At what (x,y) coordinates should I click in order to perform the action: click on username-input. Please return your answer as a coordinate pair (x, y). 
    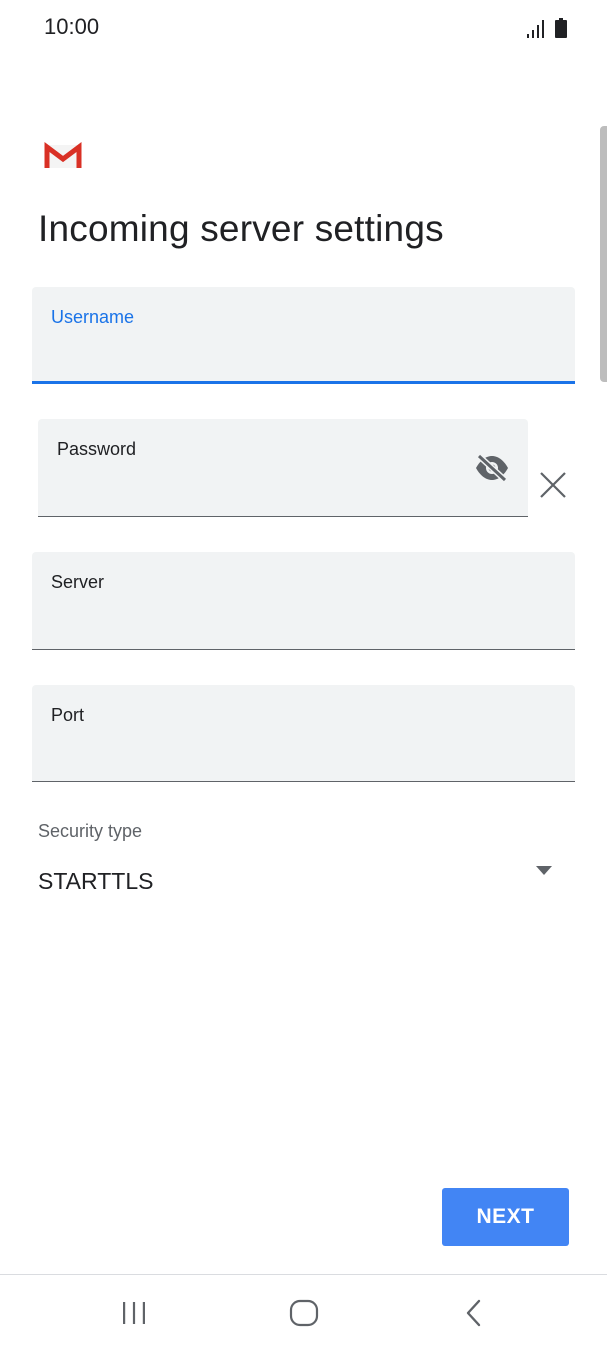
    Looking at the image, I should click on (303, 356).